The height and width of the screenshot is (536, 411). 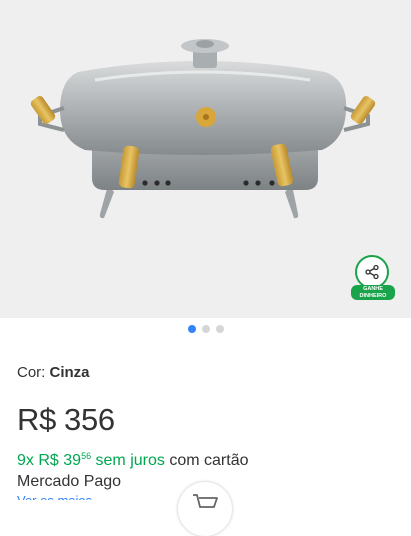 I want to click on product-price: R$ 356, so click(x=66, y=420).